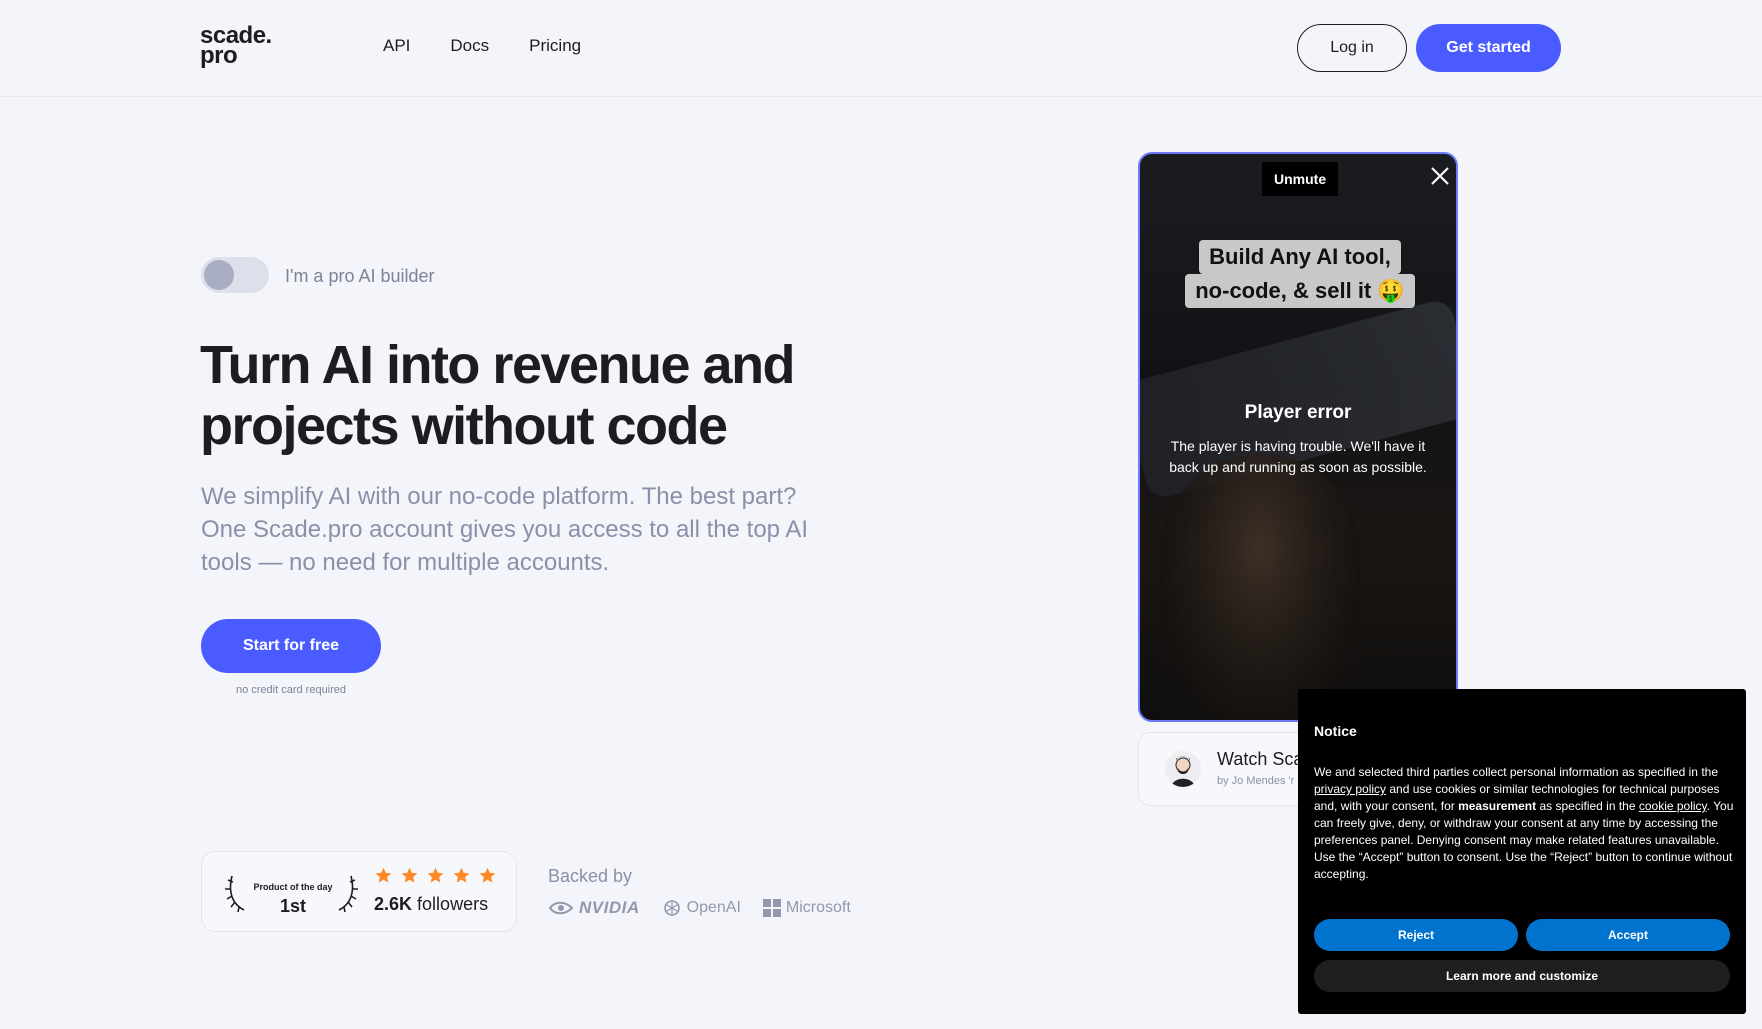  Describe the element at coordinates (219, 55) in the screenshot. I see `logo-line-2: pro` at that location.